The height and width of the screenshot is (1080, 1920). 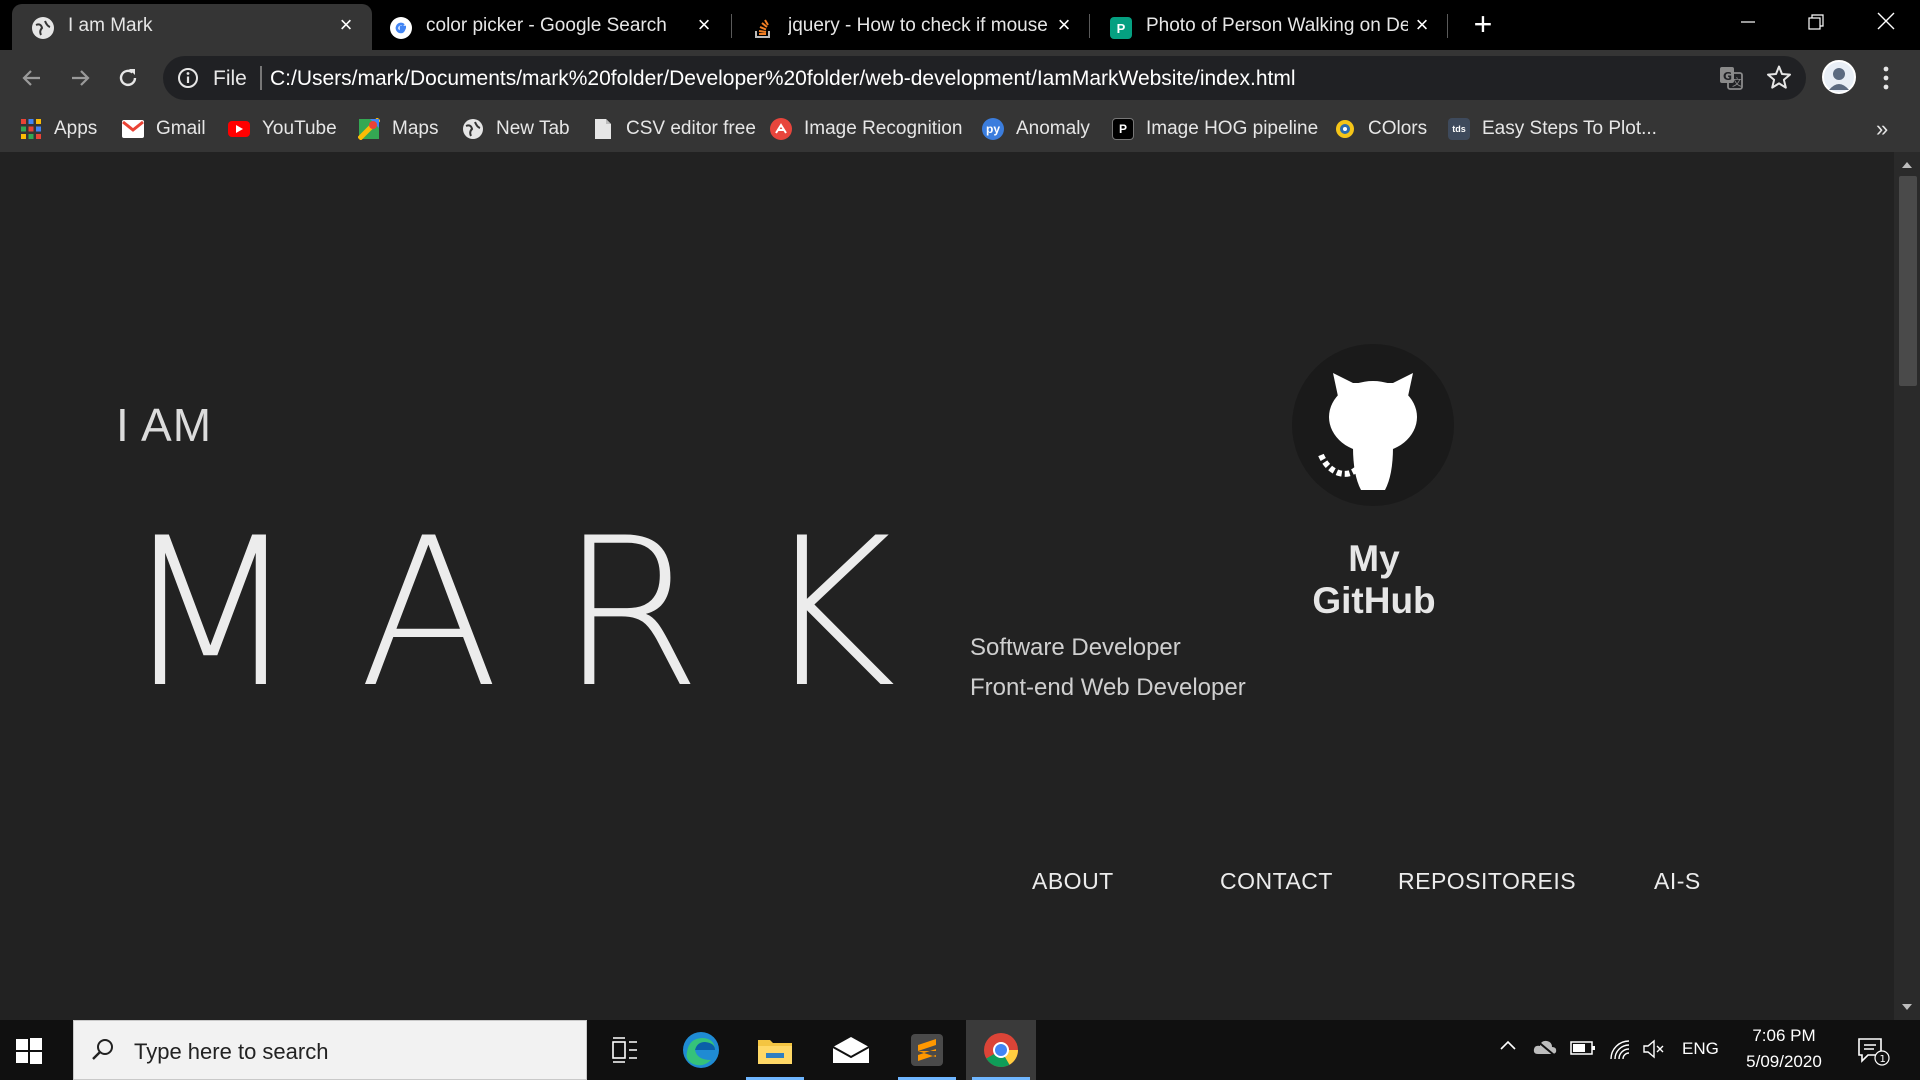 I want to click on pexels-icon: P, so click(x=1121, y=28).